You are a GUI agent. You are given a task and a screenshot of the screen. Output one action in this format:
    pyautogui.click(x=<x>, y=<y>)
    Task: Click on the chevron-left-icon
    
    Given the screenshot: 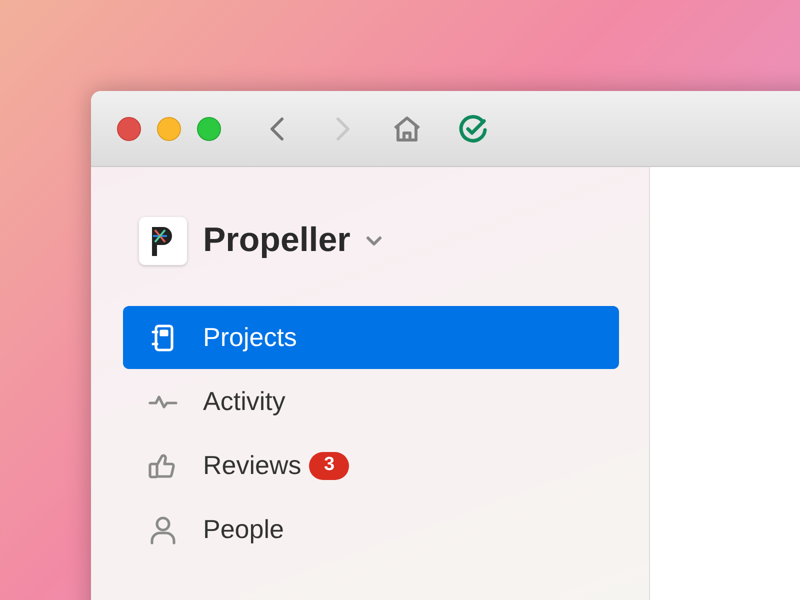 What is the action you would take?
    pyautogui.click(x=277, y=128)
    